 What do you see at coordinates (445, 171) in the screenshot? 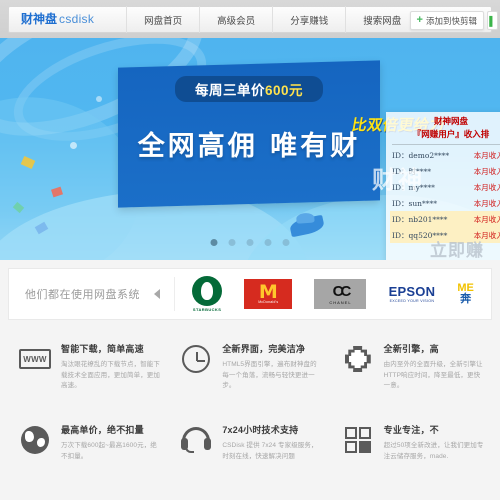
I see `table-row: ID：时**** 本月收入 3` at bounding box center [445, 171].